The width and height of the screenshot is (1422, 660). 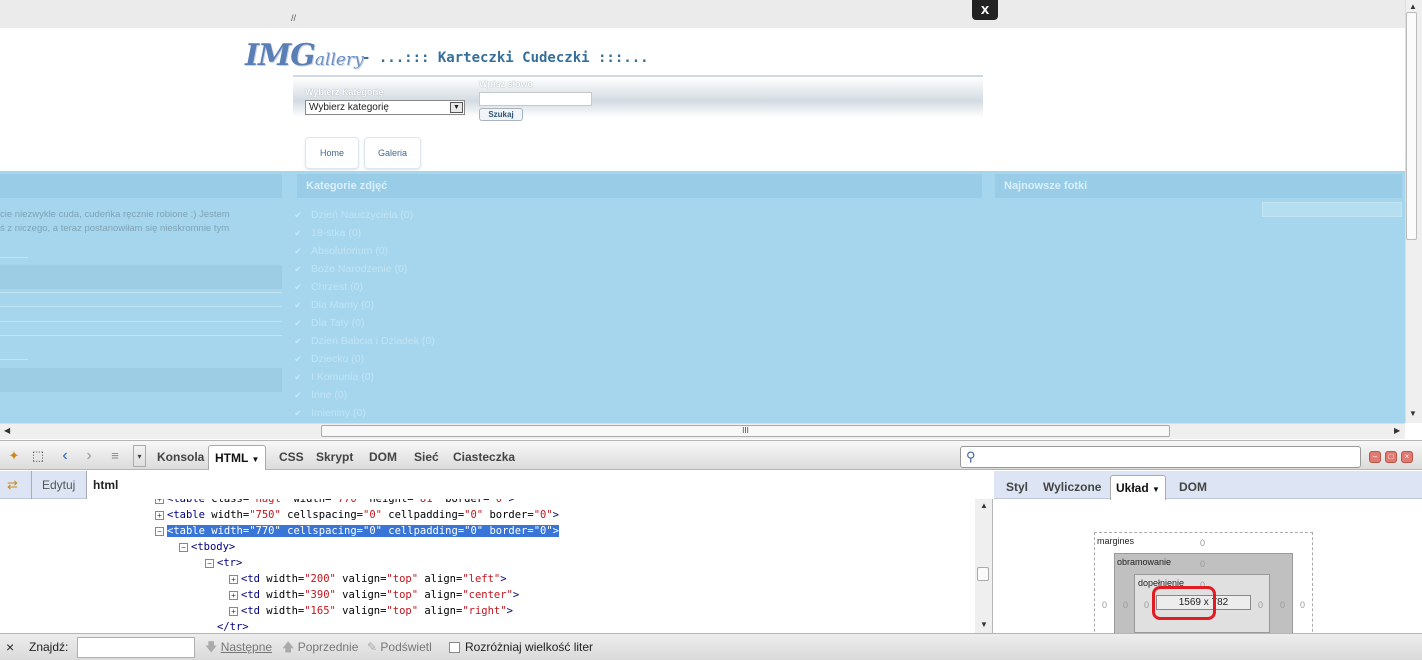 What do you see at coordinates (1072, 487) in the screenshot?
I see `tab-wyliczone: Wyliczone` at bounding box center [1072, 487].